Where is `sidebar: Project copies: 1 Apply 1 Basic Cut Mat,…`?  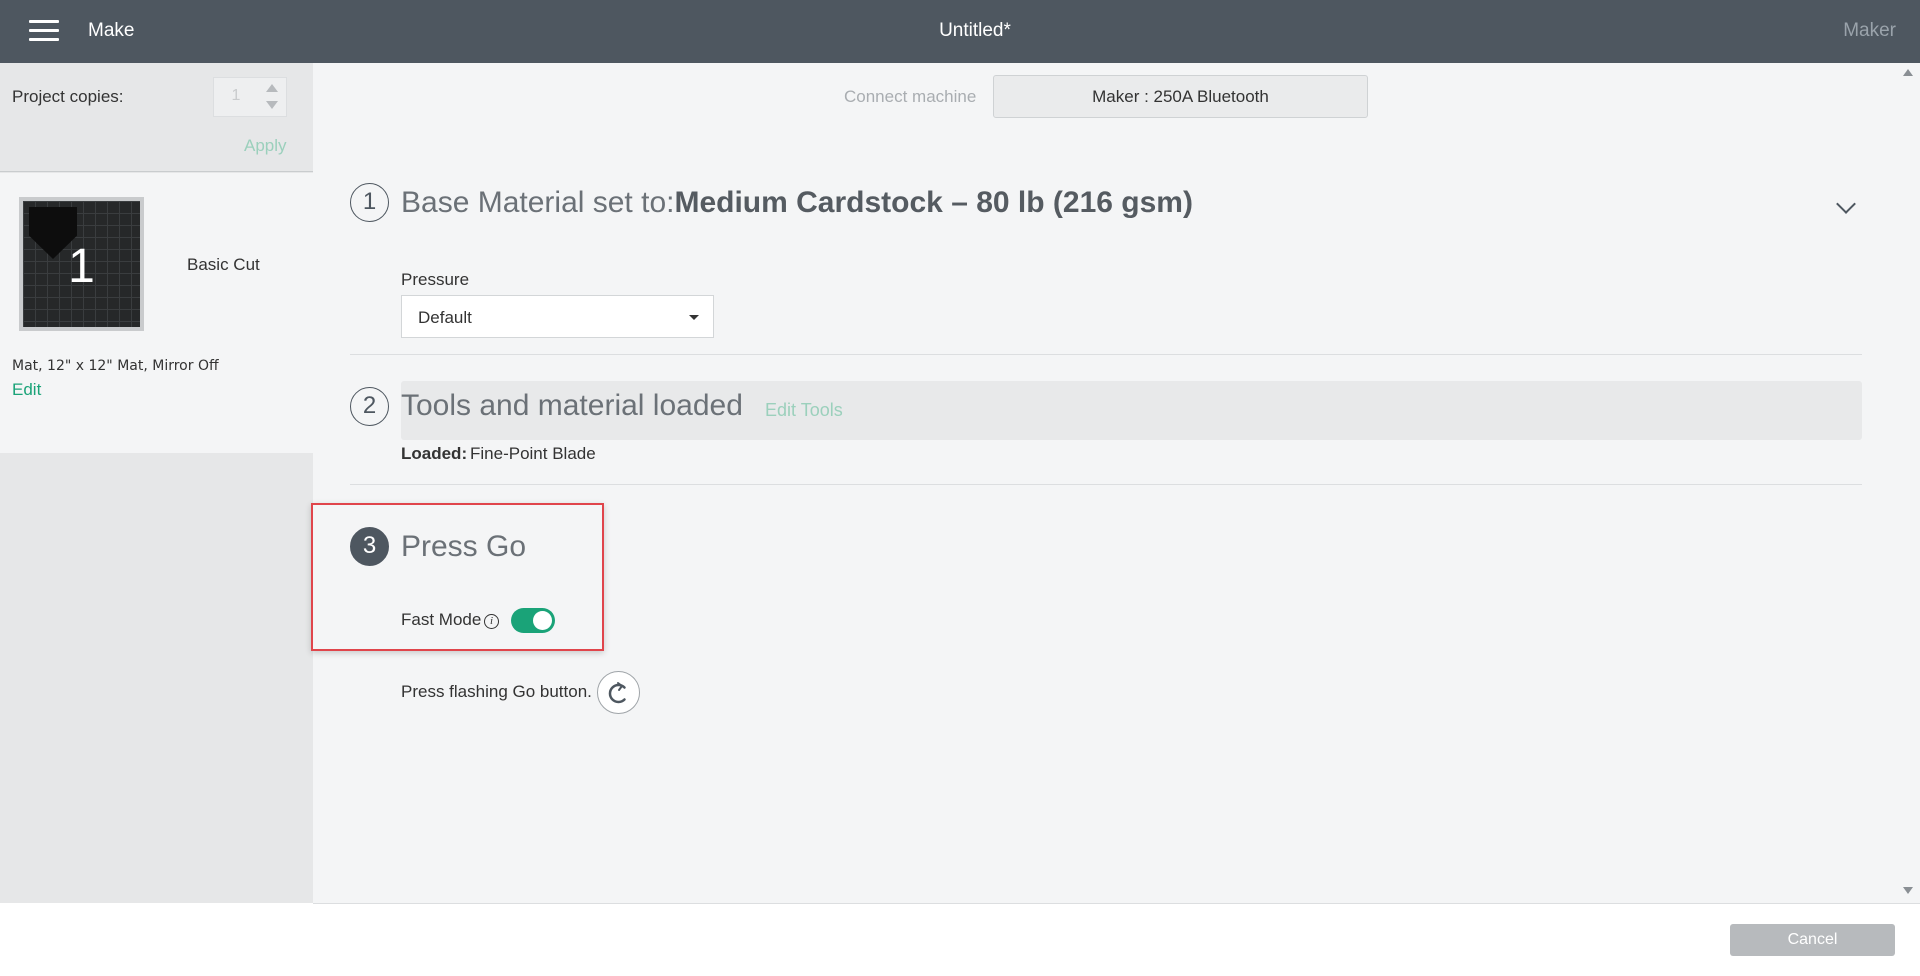
sidebar: Project copies: 1 Apply 1 Basic Cut Mat,… is located at coordinates (156, 483).